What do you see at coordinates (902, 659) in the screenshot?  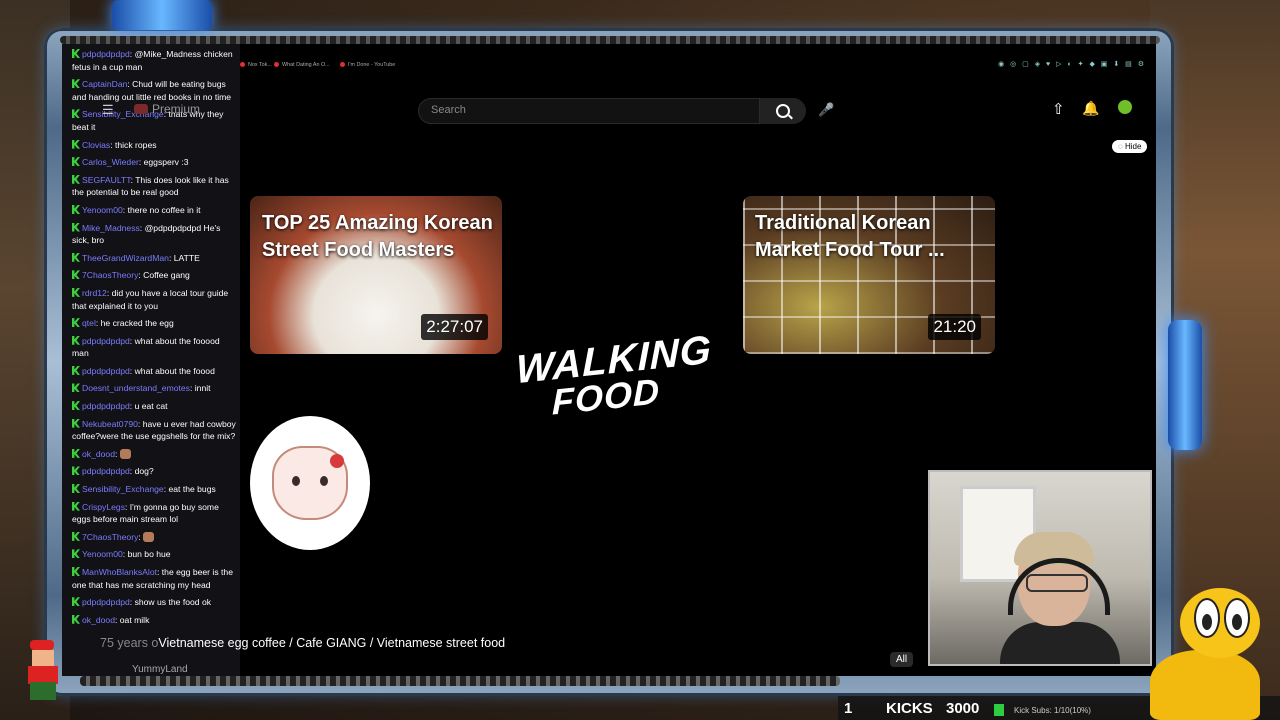 I see `filter-chip-all: All` at bounding box center [902, 659].